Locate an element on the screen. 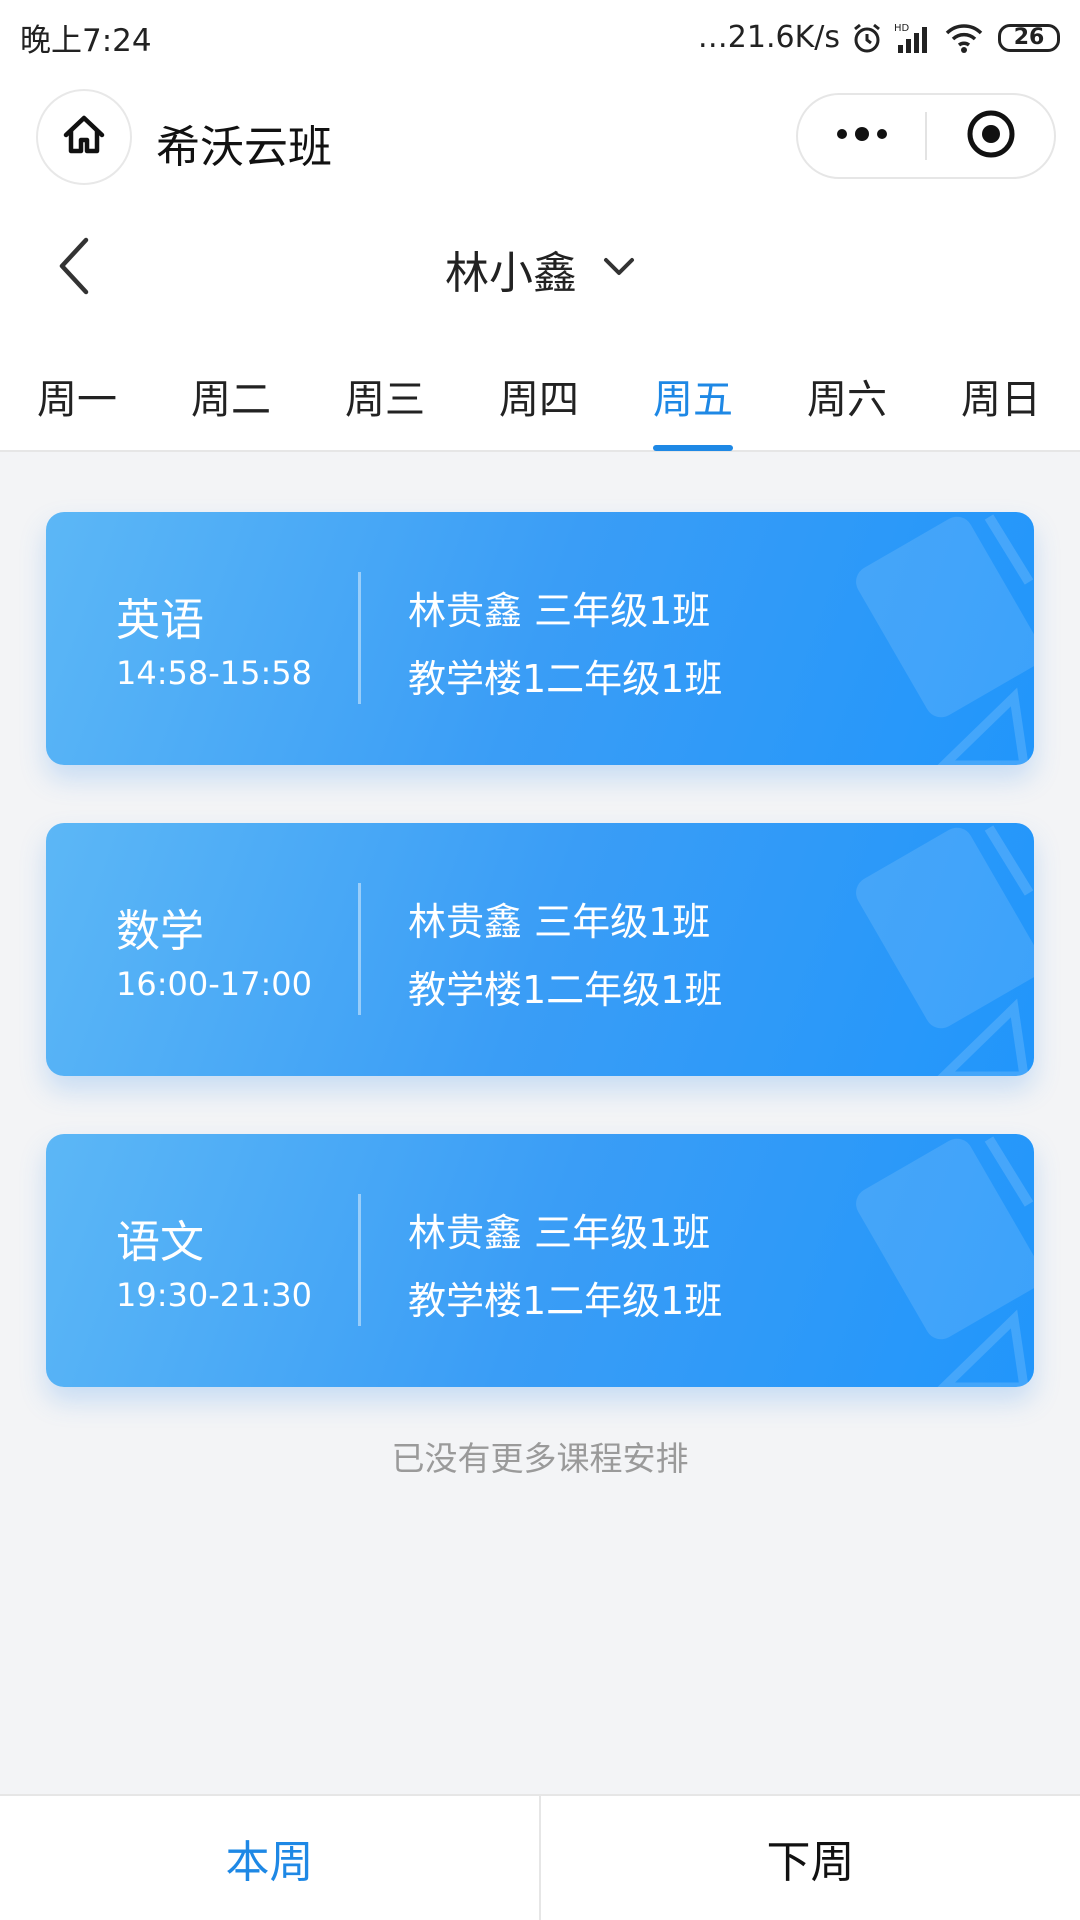 This screenshot has height=1920, width=1080. battery-indicator: 26 is located at coordinates (1029, 37).